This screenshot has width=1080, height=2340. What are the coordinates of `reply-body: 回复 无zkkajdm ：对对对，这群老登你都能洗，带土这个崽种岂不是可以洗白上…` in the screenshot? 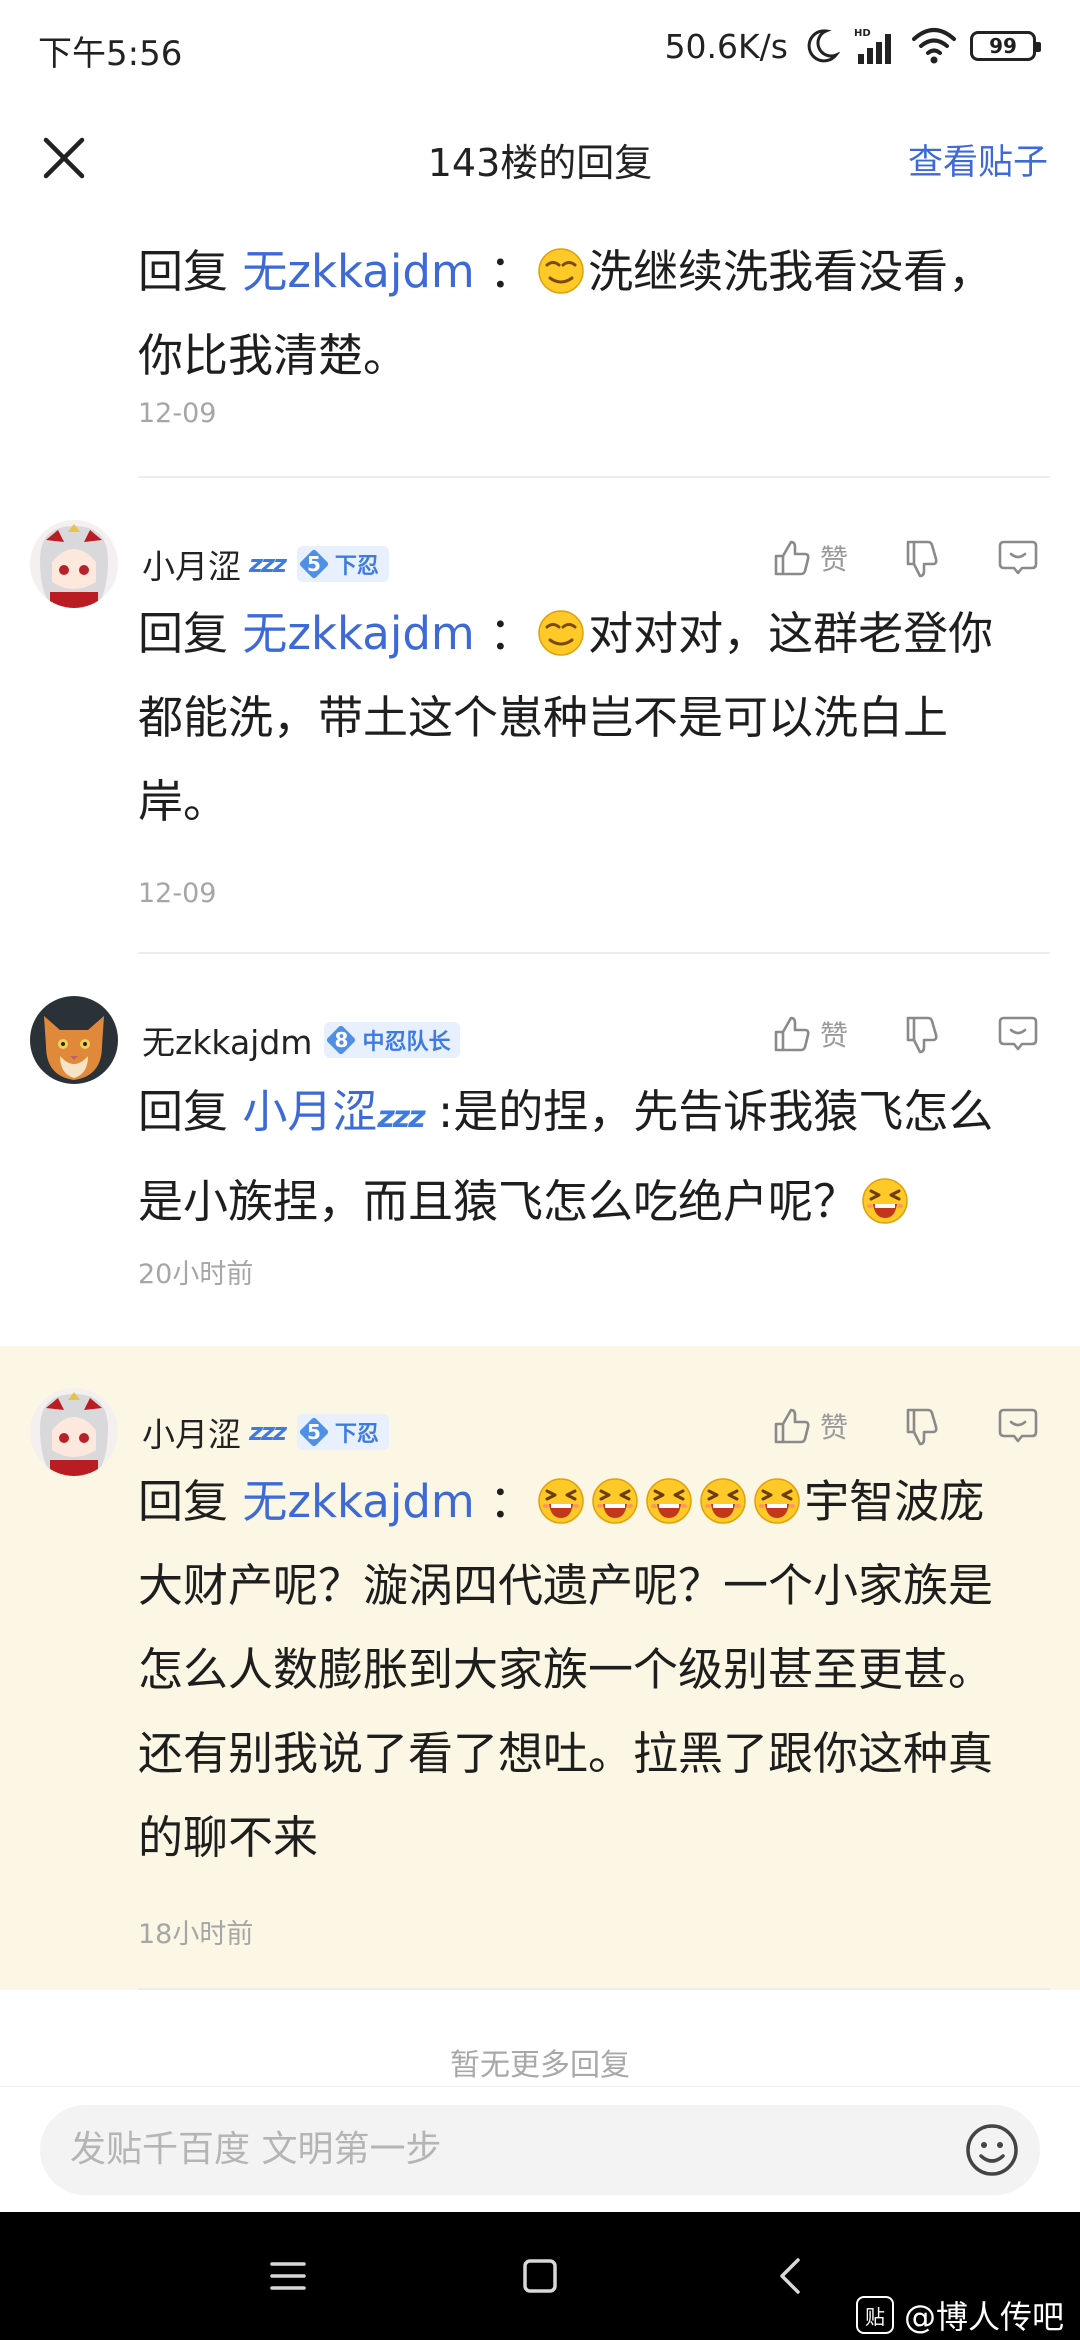 It's located at (583, 718).